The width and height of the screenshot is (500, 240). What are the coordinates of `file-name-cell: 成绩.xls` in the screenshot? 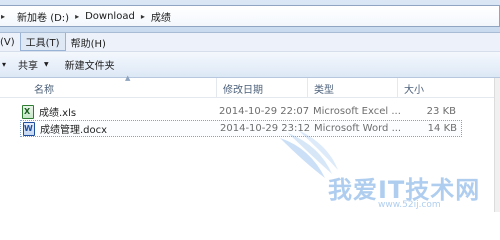 It's located at (49, 111).